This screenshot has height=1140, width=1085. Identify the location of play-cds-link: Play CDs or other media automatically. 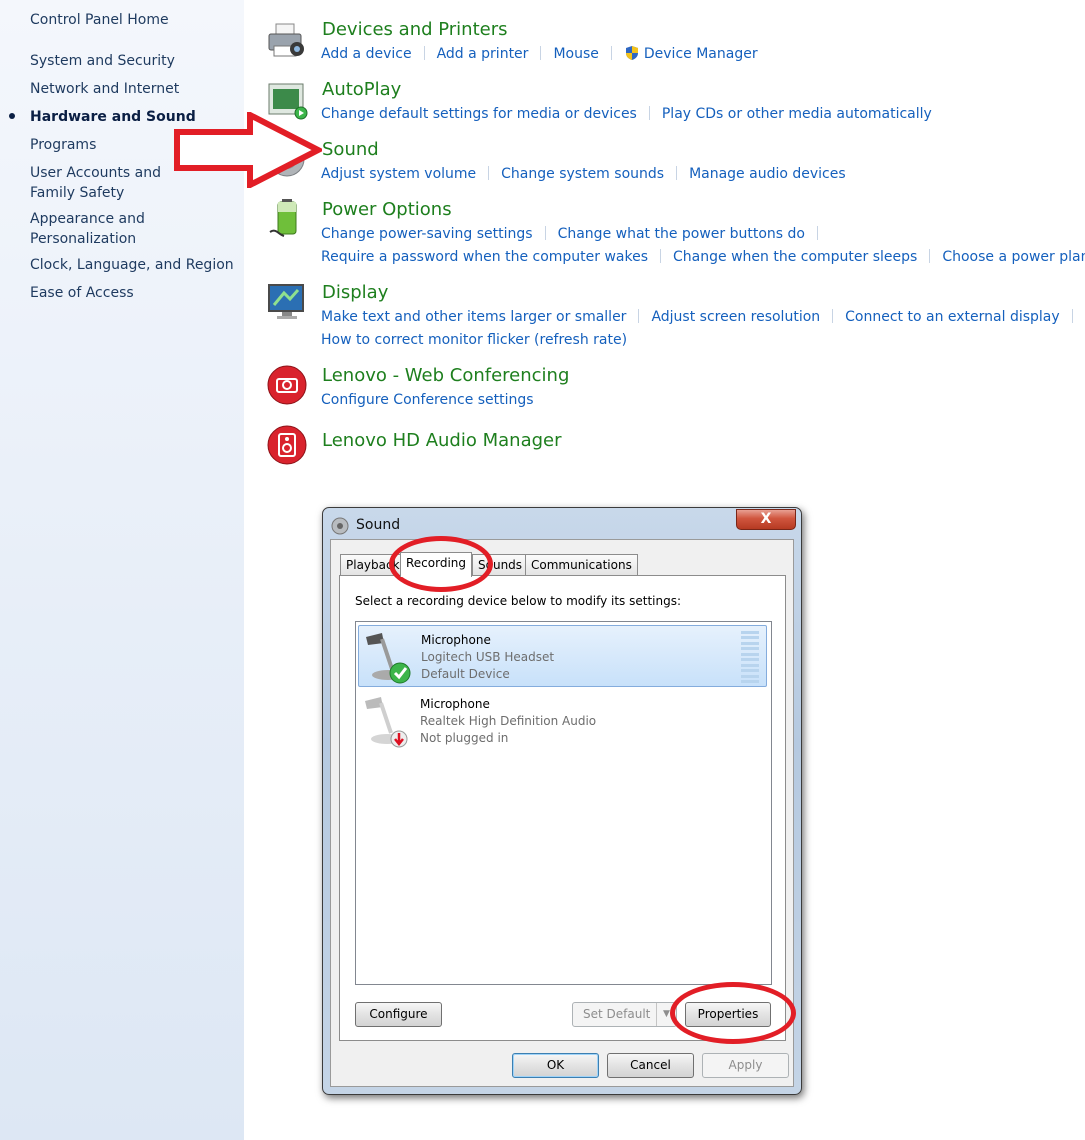
(797, 114).